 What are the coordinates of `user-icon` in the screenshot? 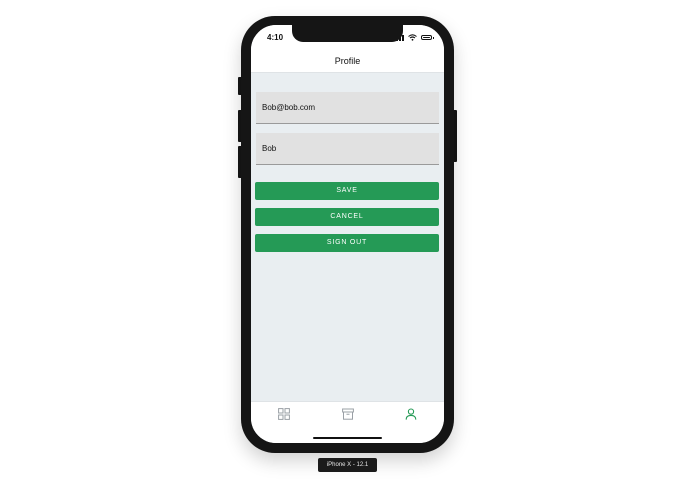 It's located at (411, 414).